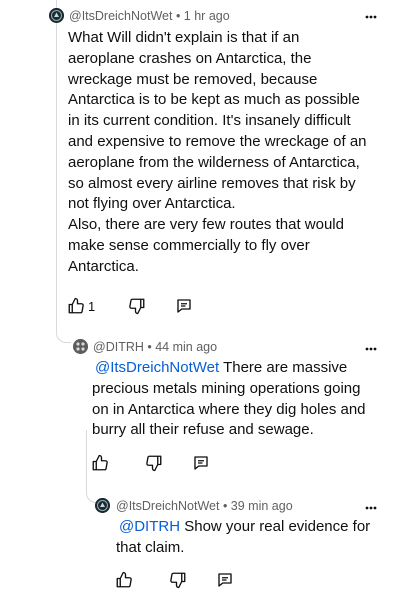  What do you see at coordinates (157, 367) in the screenshot?
I see `mention-link: @ItsDreichNotWet` at bounding box center [157, 367].